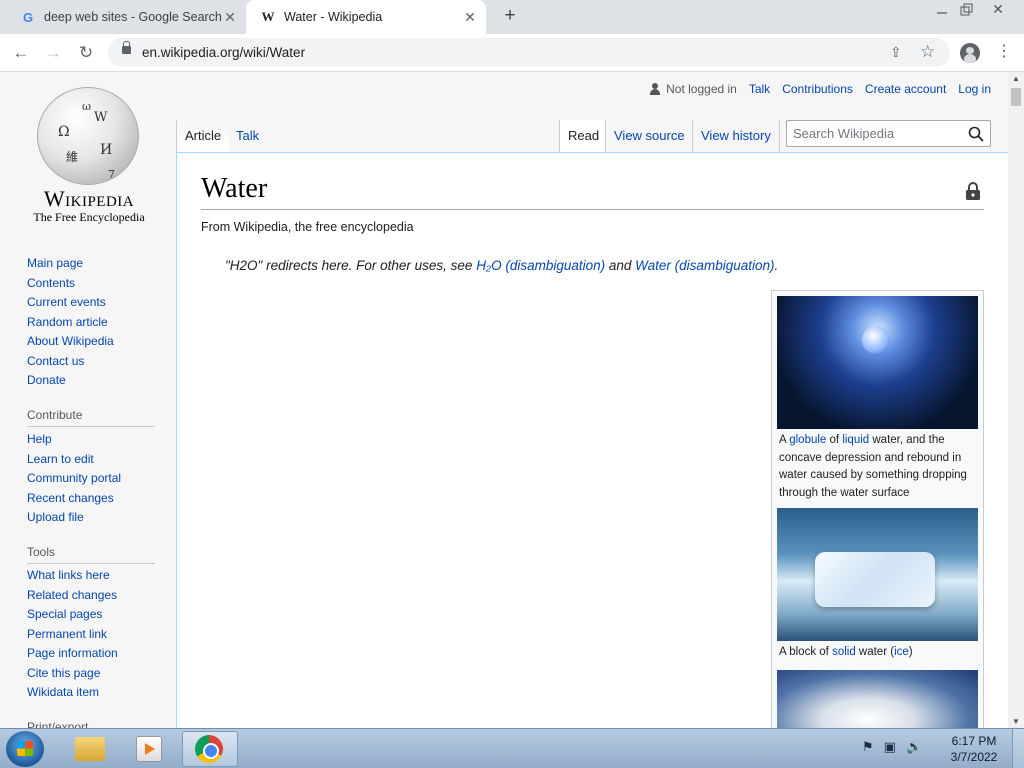 This screenshot has width=1024, height=768. I want to click on wikipedia-tagline: The Free Encyclopedia, so click(89, 217).